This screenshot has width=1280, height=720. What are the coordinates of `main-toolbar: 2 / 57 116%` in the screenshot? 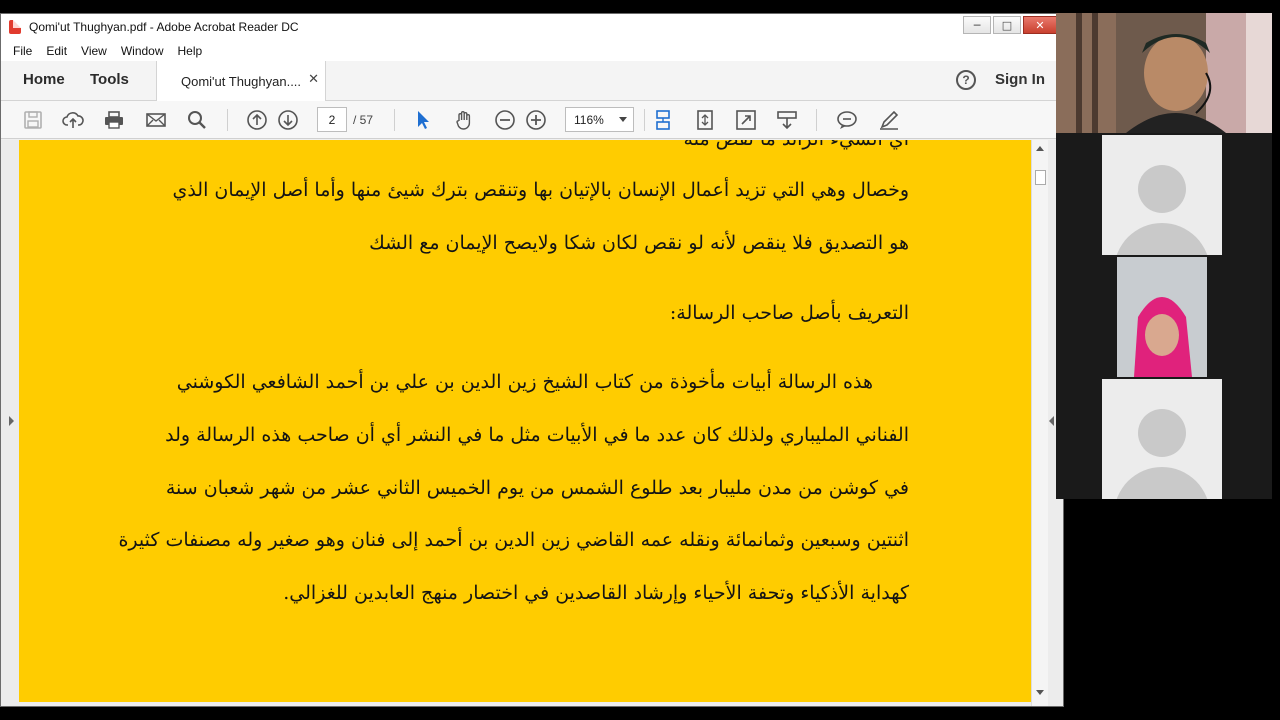 It's located at (532, 120).